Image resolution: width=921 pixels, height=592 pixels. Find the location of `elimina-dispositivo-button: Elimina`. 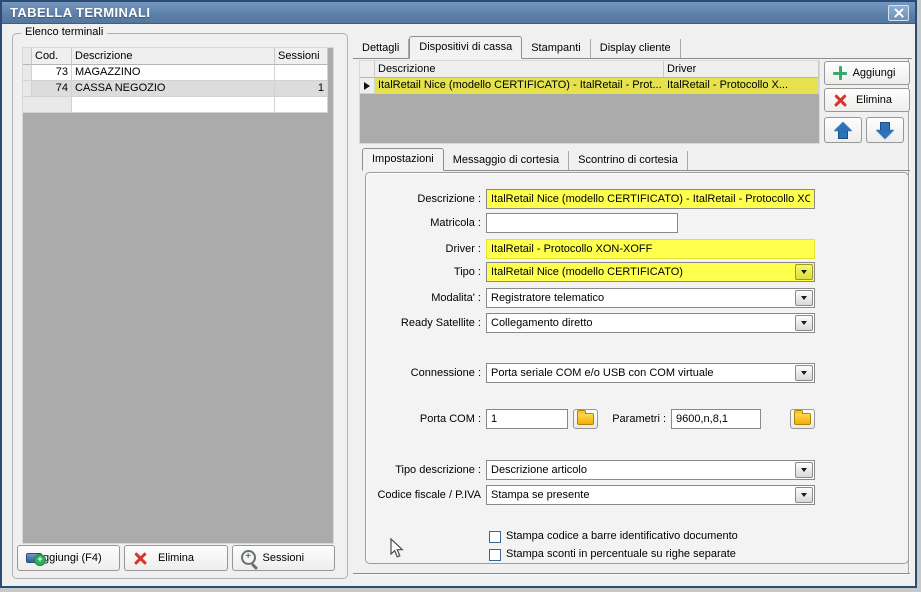

elimina-dispositivo-button: Elimina is located at coordinates (867, 100).